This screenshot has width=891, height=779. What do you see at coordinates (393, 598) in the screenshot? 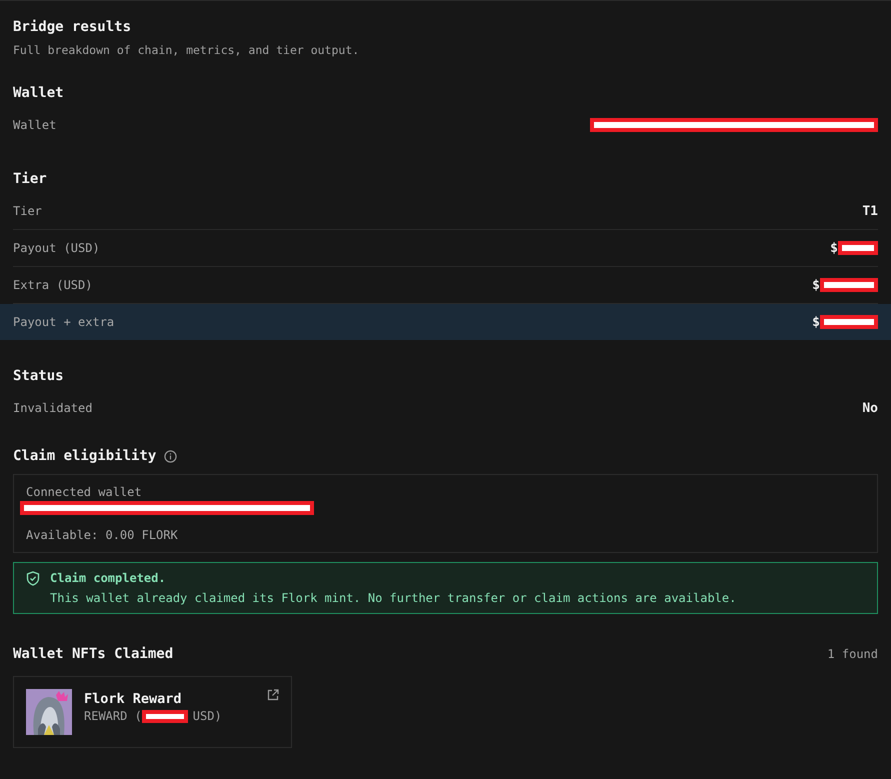
I see `alert-message: This wallet already claimed its Flork mint. No further transfer or claim actions are available.` at bounding box center [393, 598].